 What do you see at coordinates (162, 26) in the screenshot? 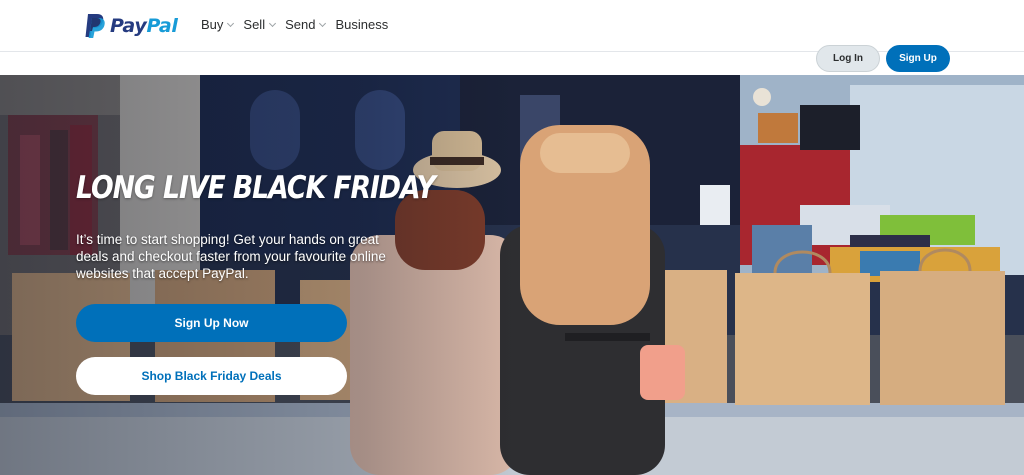
I see `wordmark-part-pal: Pal` at bounding box center [162, 26].